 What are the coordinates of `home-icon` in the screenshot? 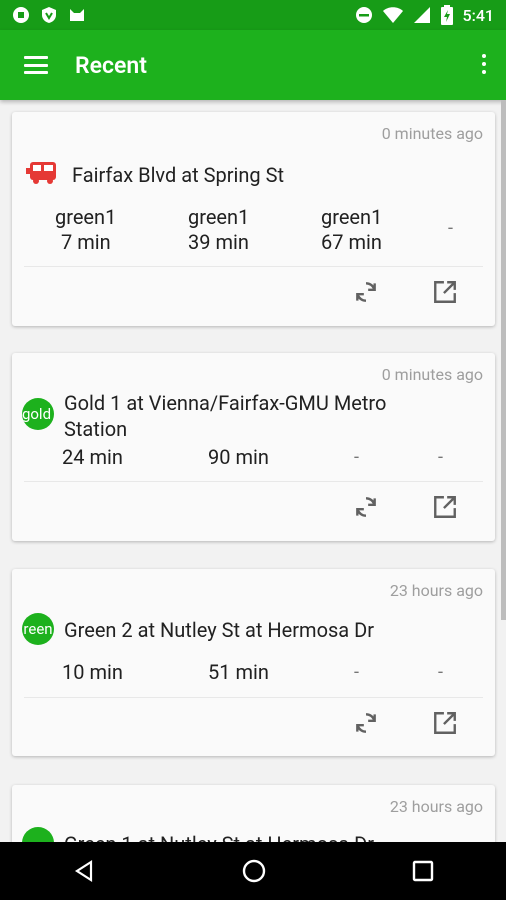 It's located at (254, 871).